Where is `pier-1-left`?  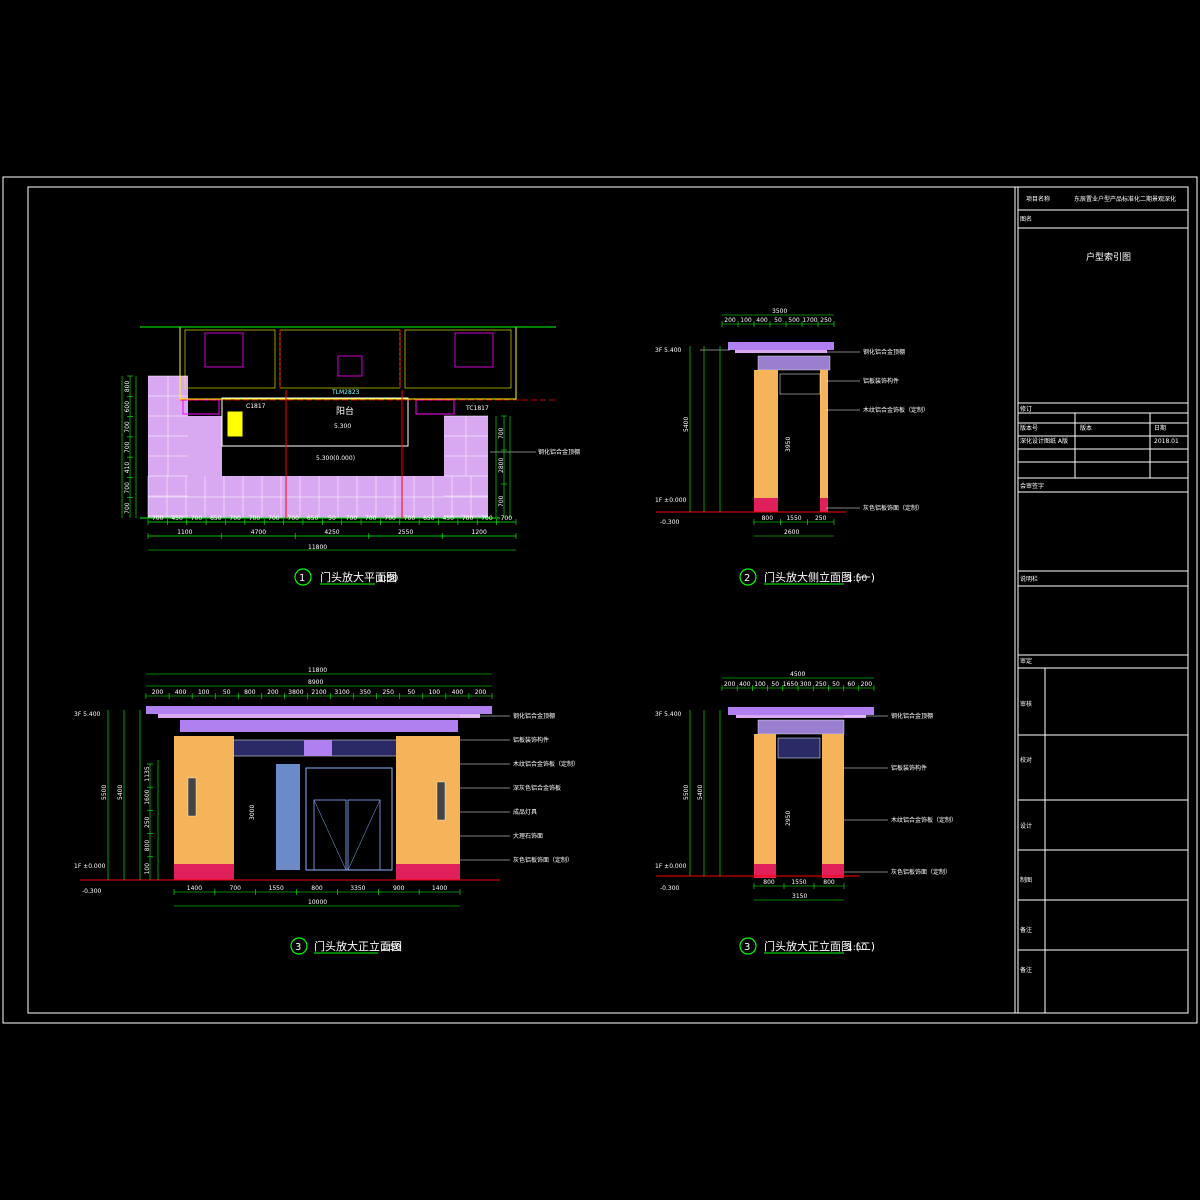 pier-1-left is located at coordinates (766, 434).